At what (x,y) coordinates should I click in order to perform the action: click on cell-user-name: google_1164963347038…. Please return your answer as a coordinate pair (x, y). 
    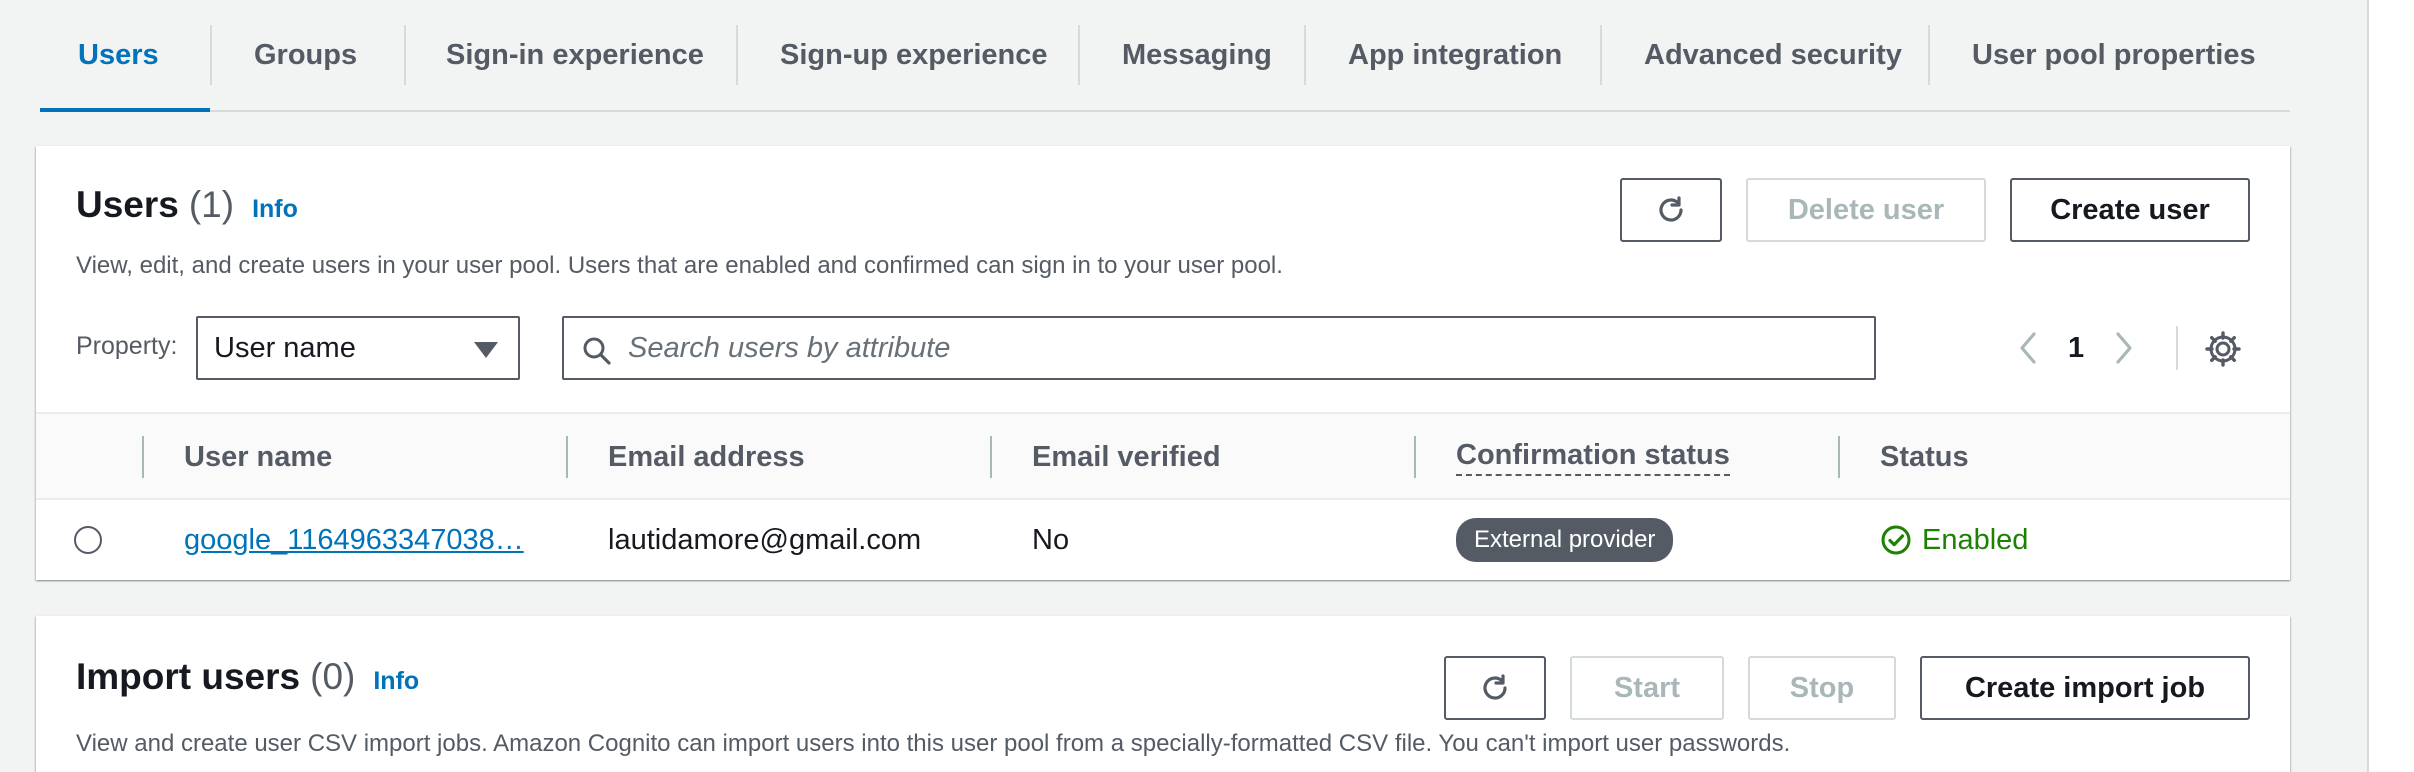
    Looking at the image, I should click on (354, 540).